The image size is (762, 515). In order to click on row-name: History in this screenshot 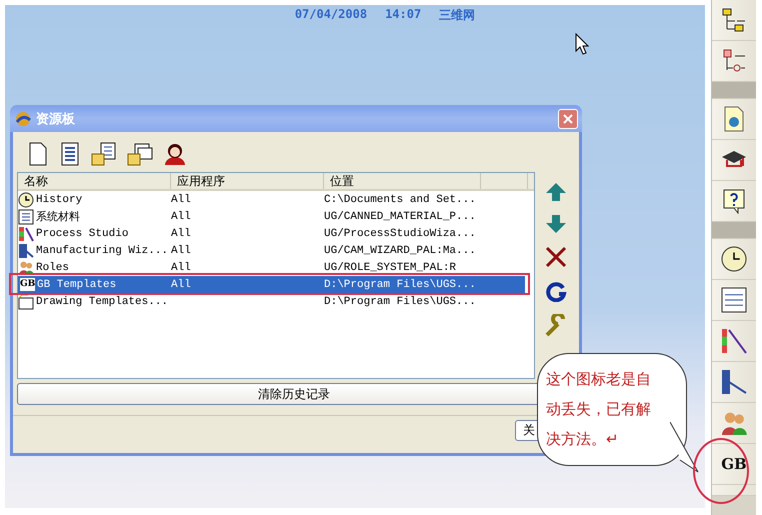, I will do `click(59, 200)`.